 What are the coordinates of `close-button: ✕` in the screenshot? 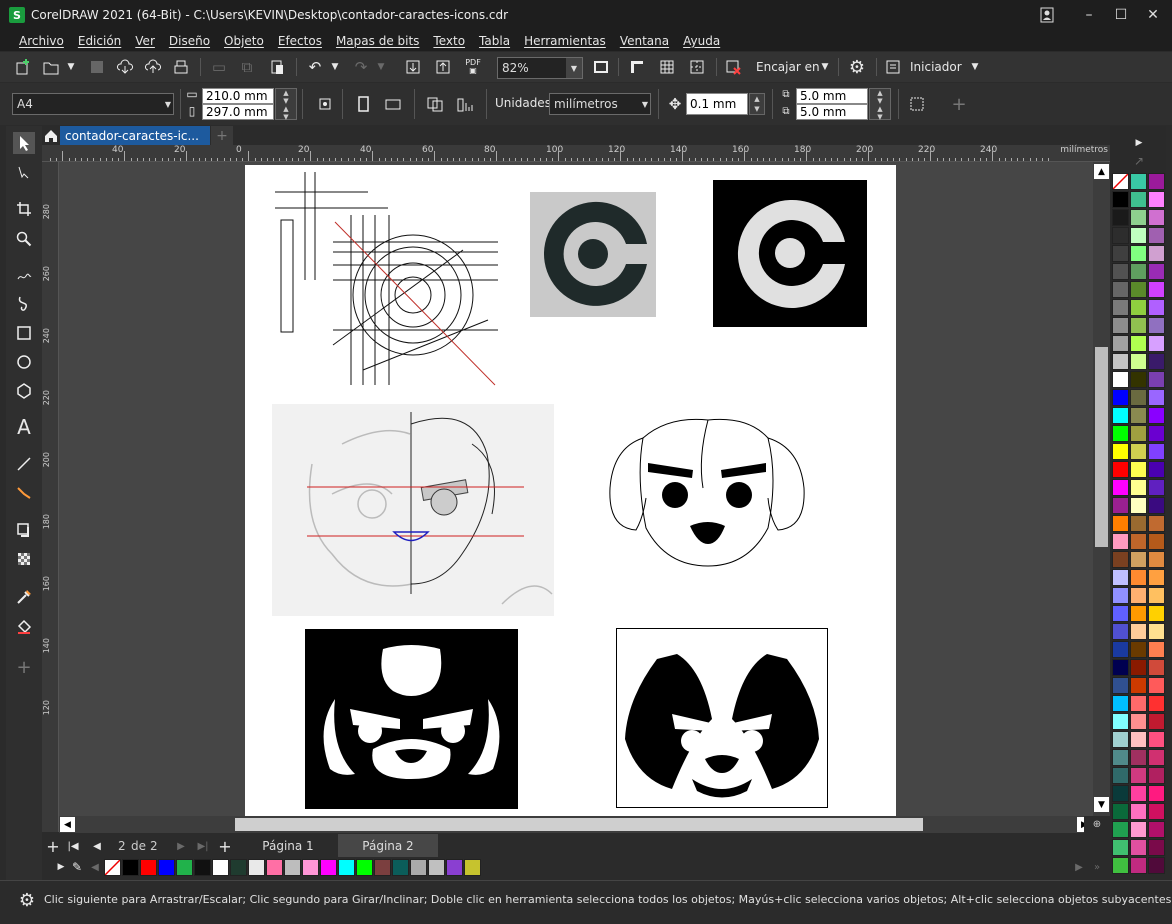 It's located at (1153, 15).